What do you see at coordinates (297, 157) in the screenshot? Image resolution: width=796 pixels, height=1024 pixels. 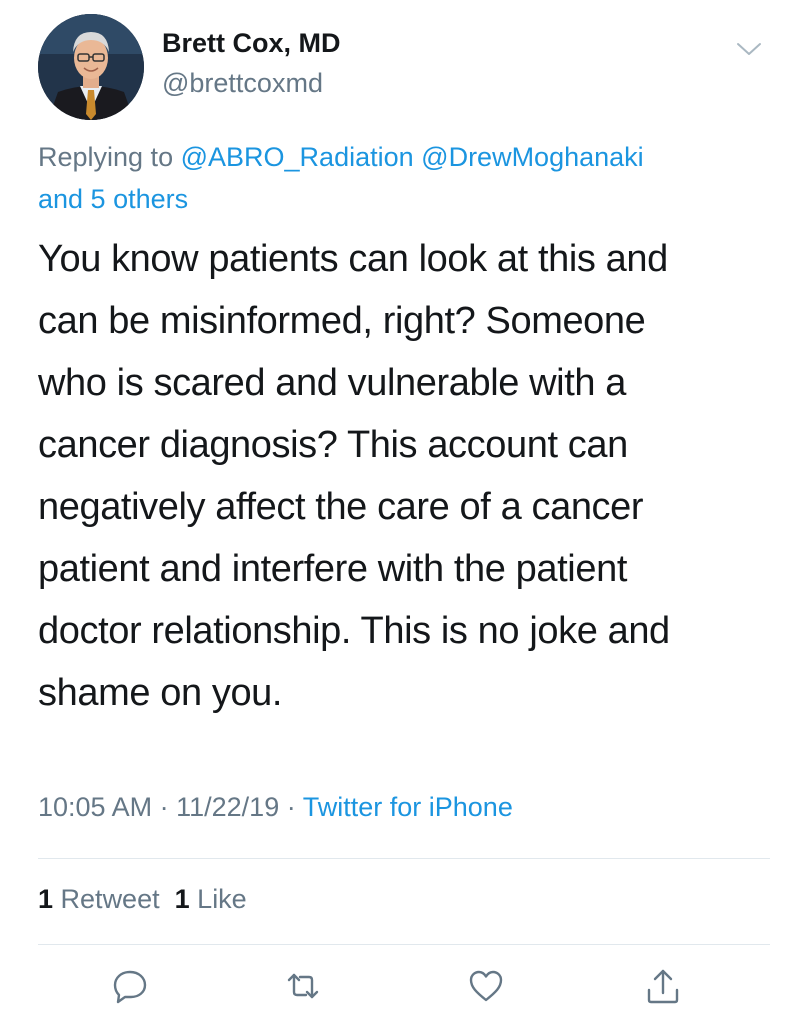 I see `mention-link: @ABRO_Radiation` at bounding box center [297, 157].